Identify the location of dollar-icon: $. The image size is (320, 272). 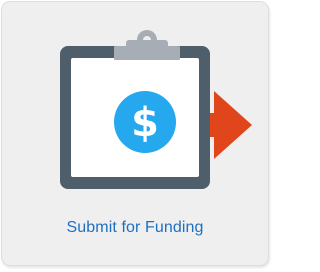
(145, 122).